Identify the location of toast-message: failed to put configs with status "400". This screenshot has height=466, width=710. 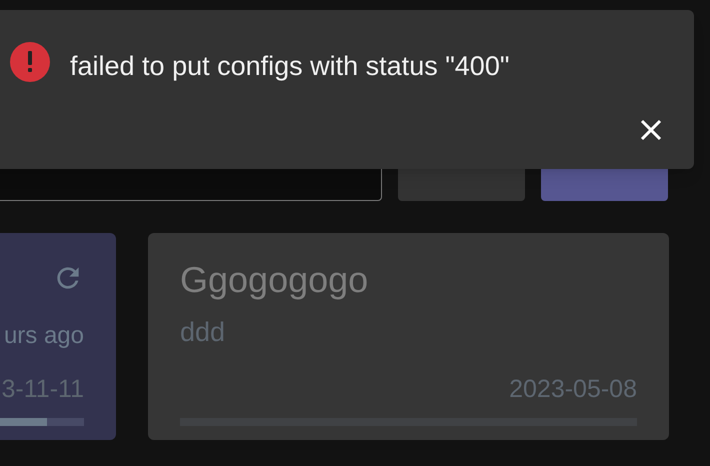
(290, 66).